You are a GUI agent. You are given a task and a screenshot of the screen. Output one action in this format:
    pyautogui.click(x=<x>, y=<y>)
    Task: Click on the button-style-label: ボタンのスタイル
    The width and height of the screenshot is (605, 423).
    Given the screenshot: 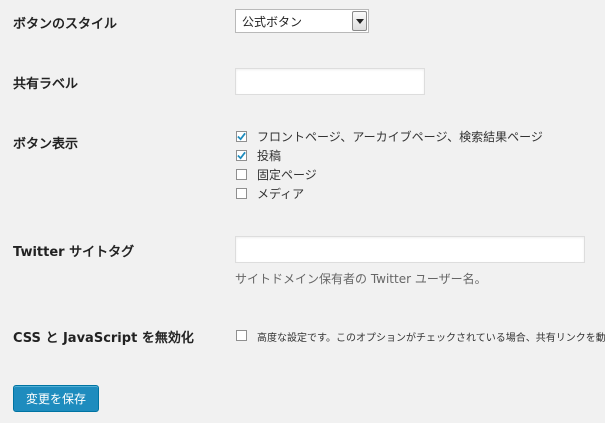 What is the action you would take?
    pyautogui.click(x=65, y=24)
    